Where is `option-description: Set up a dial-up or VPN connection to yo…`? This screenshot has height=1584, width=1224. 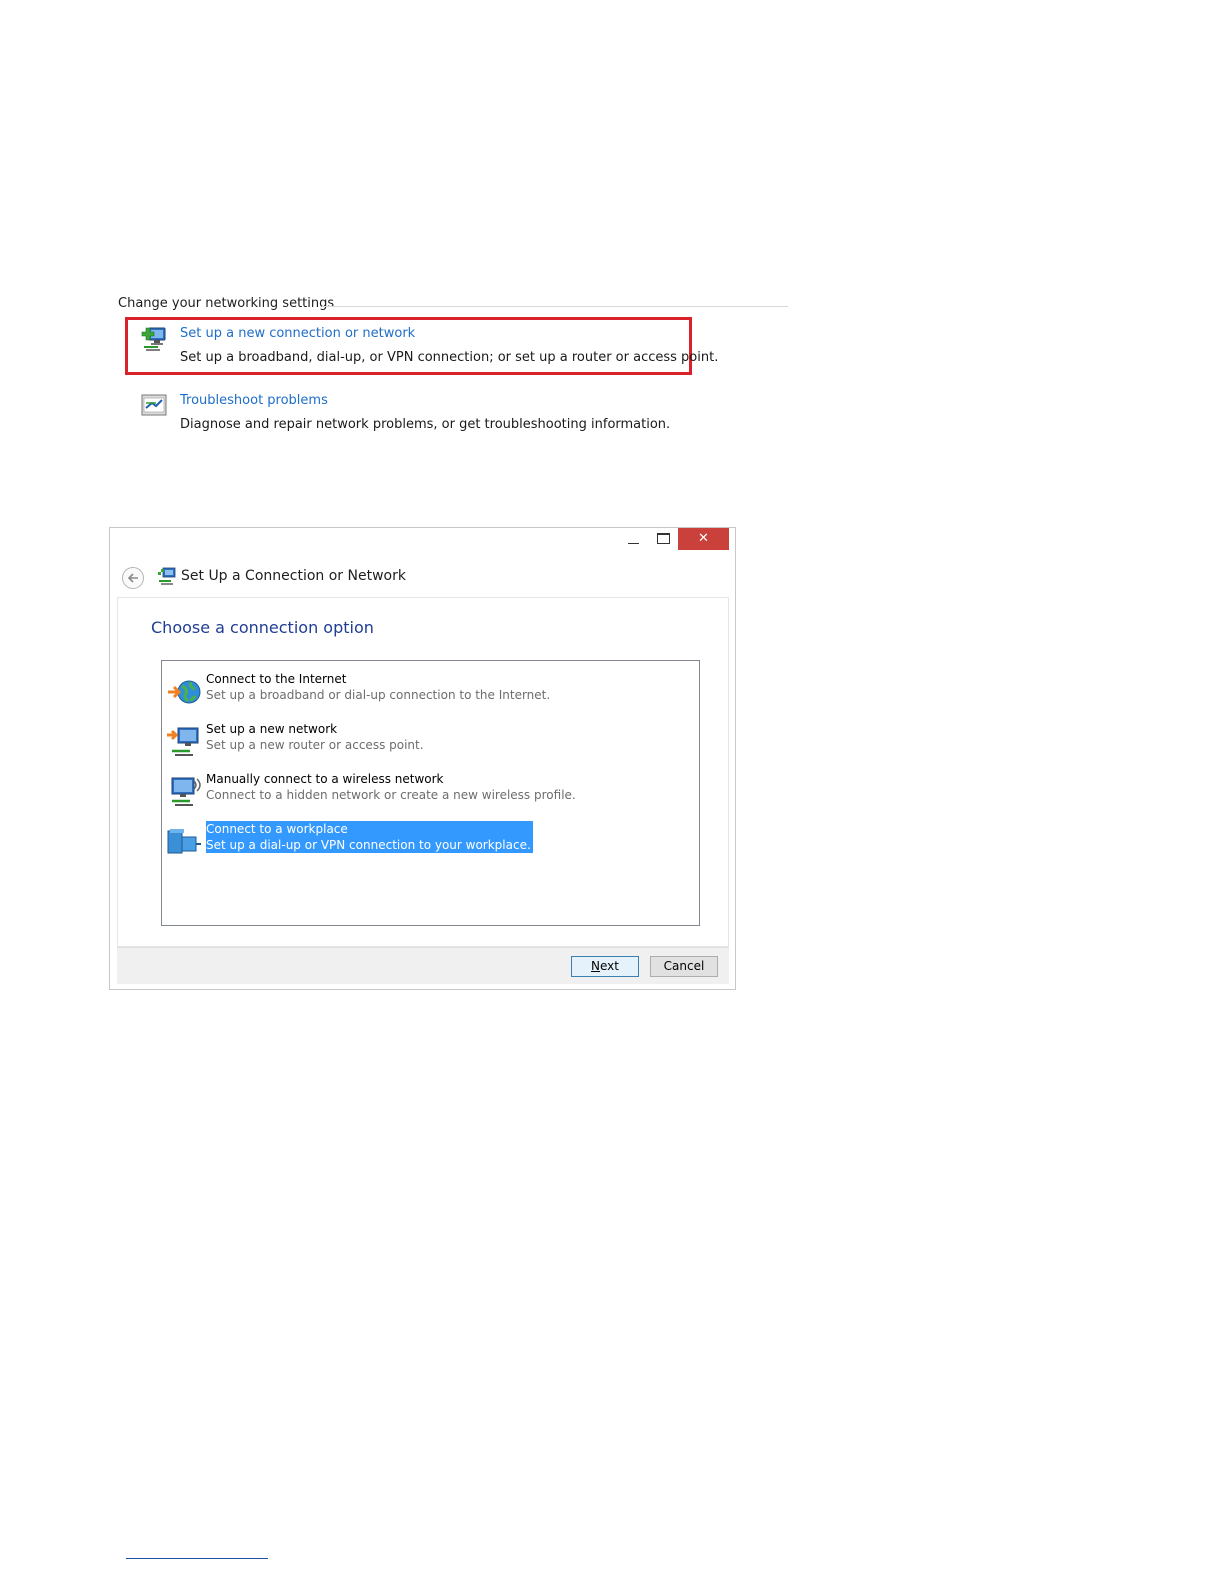 option-description: Set up a dial-up or VPN connection to yo… is located at coordinates (368, 845).